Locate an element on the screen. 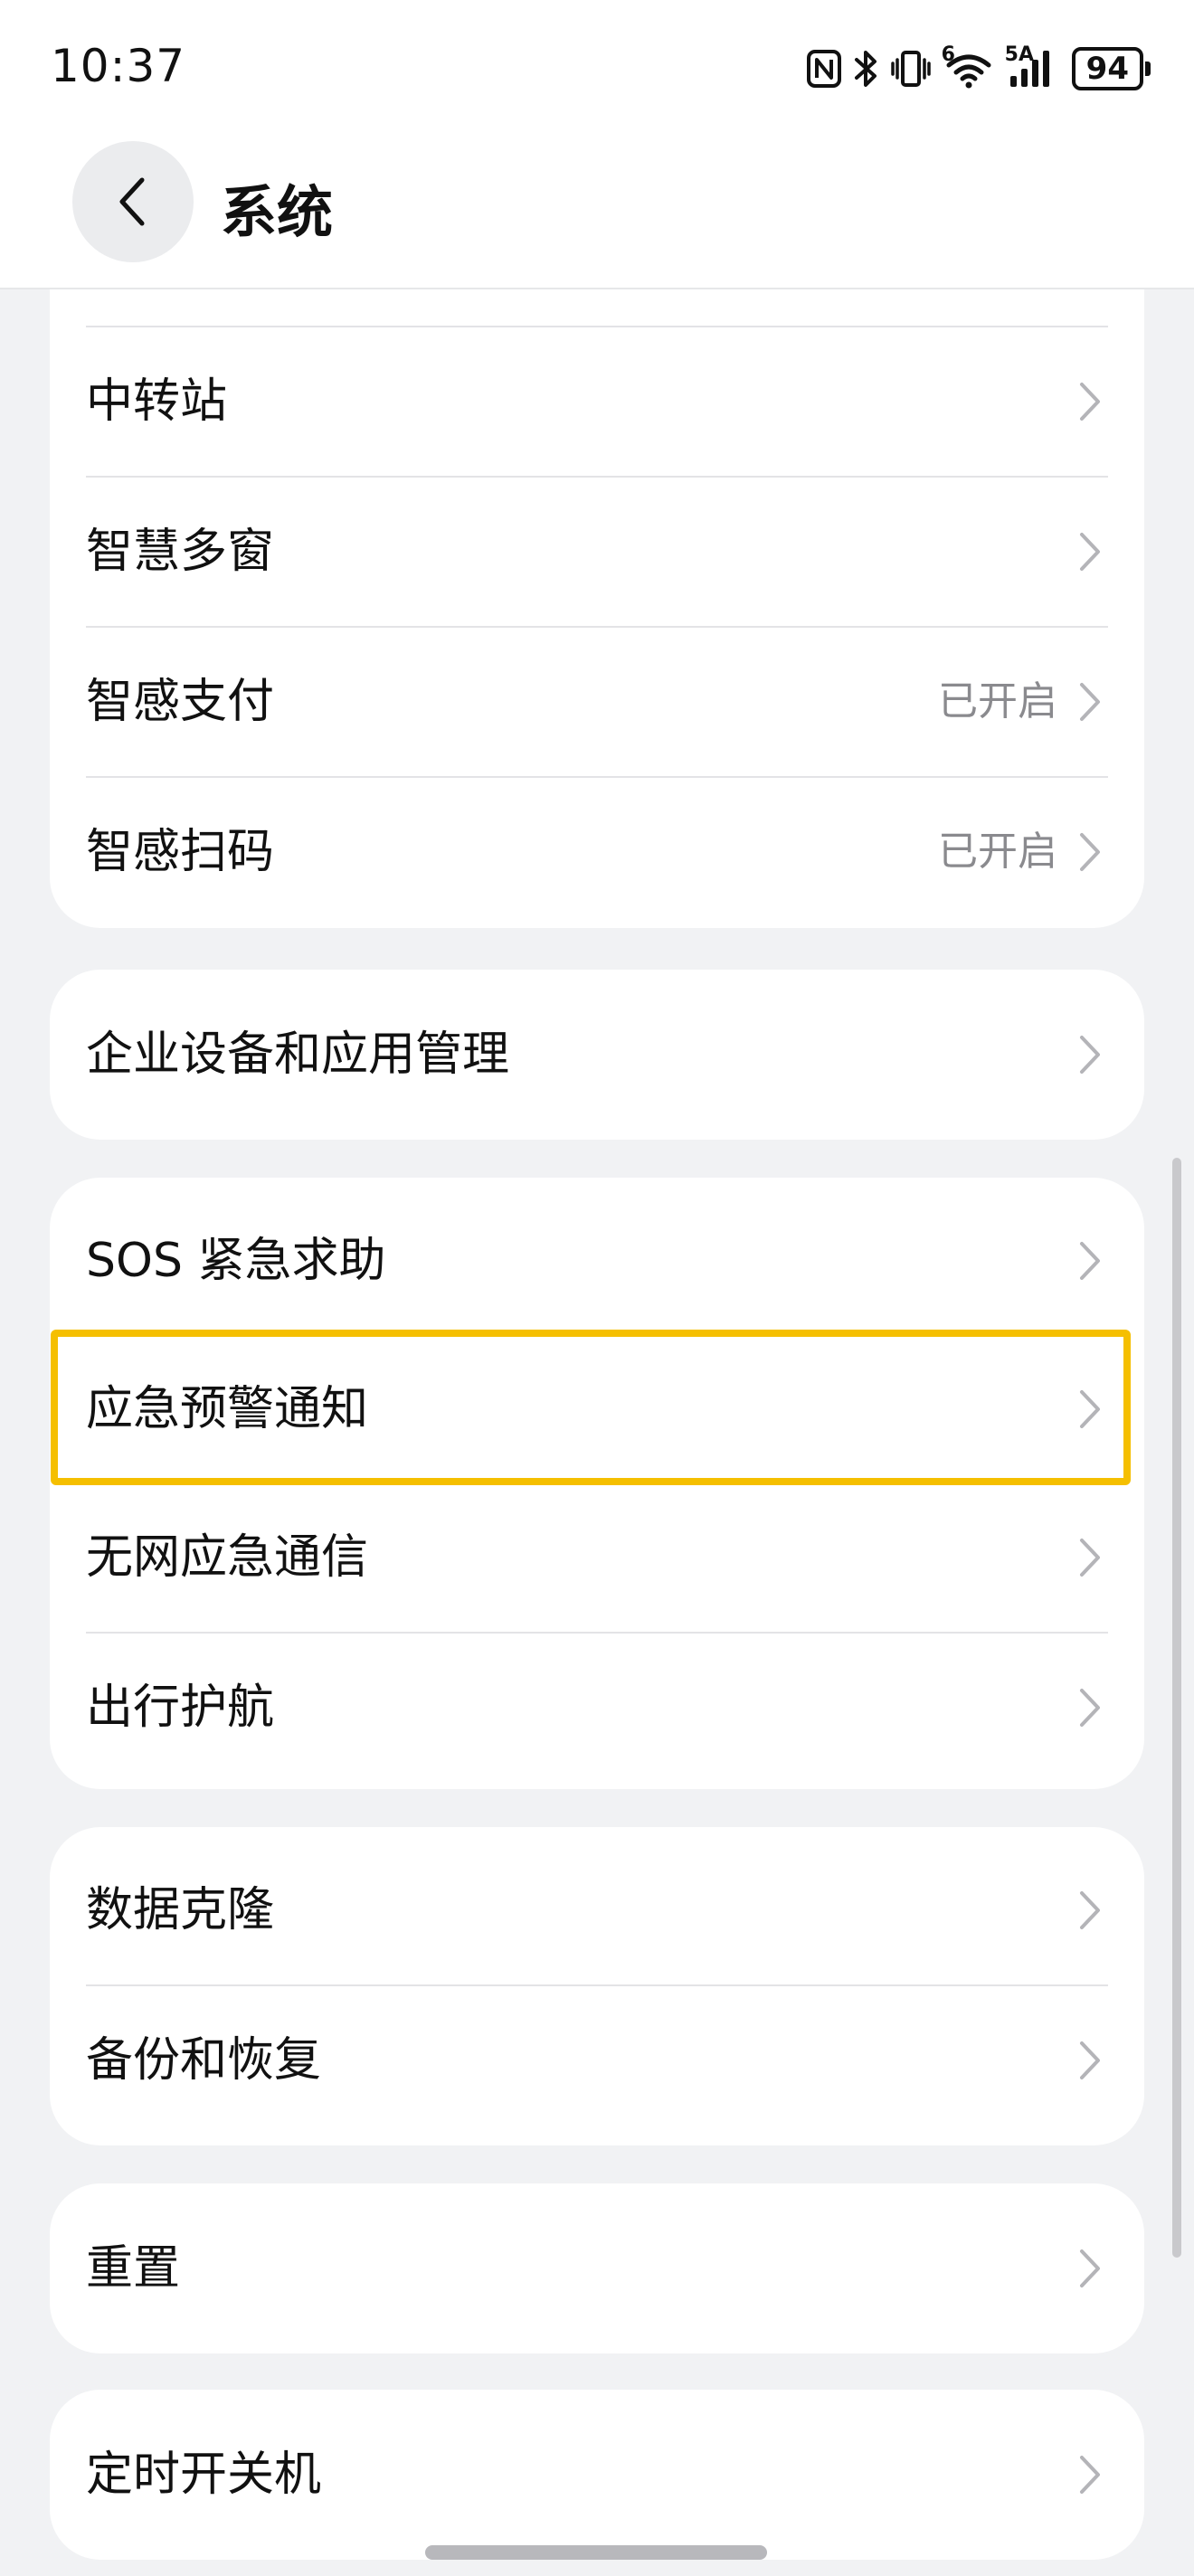 This screenshot has height=2576, width=1194. settings-item-enterprise-device-management: 企业设备和应用管理 is located at coordinates (597, 1054).